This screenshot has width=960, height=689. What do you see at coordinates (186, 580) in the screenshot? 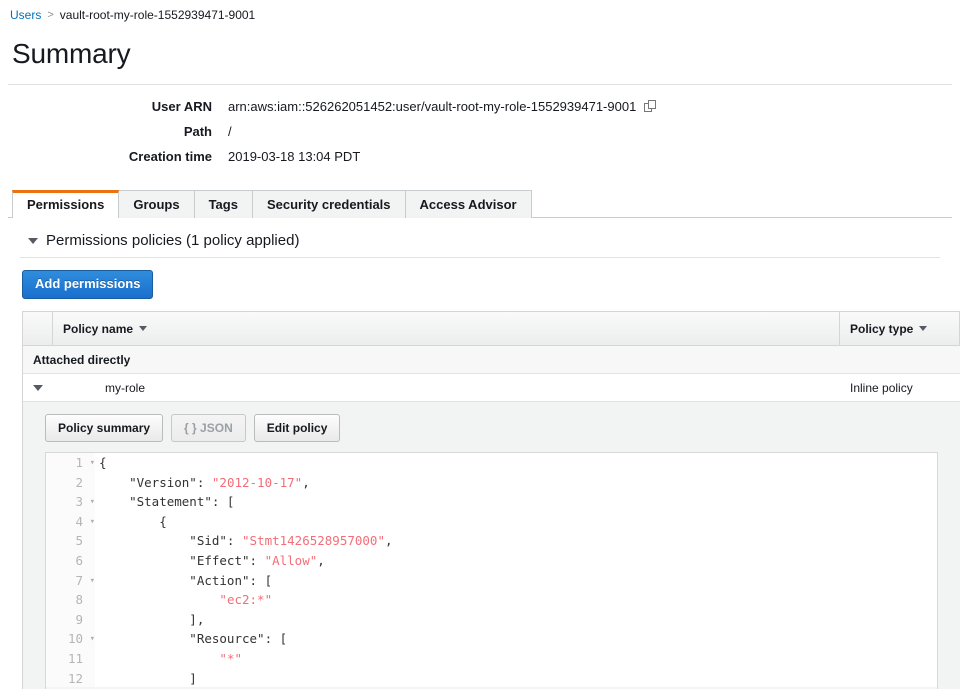
I see `code-token: "Action": [` at bounding box center [186, 580].